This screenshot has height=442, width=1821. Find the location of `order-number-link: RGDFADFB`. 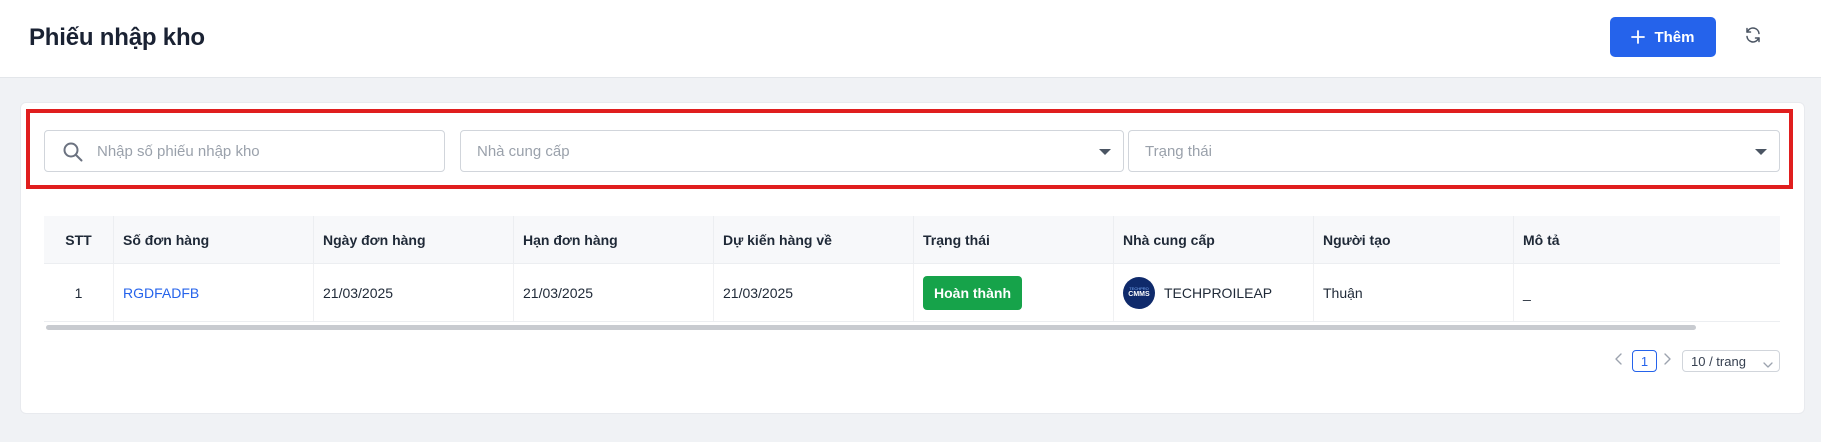

order-number-link: RGDFADFB is located at coordinates (161, 293).